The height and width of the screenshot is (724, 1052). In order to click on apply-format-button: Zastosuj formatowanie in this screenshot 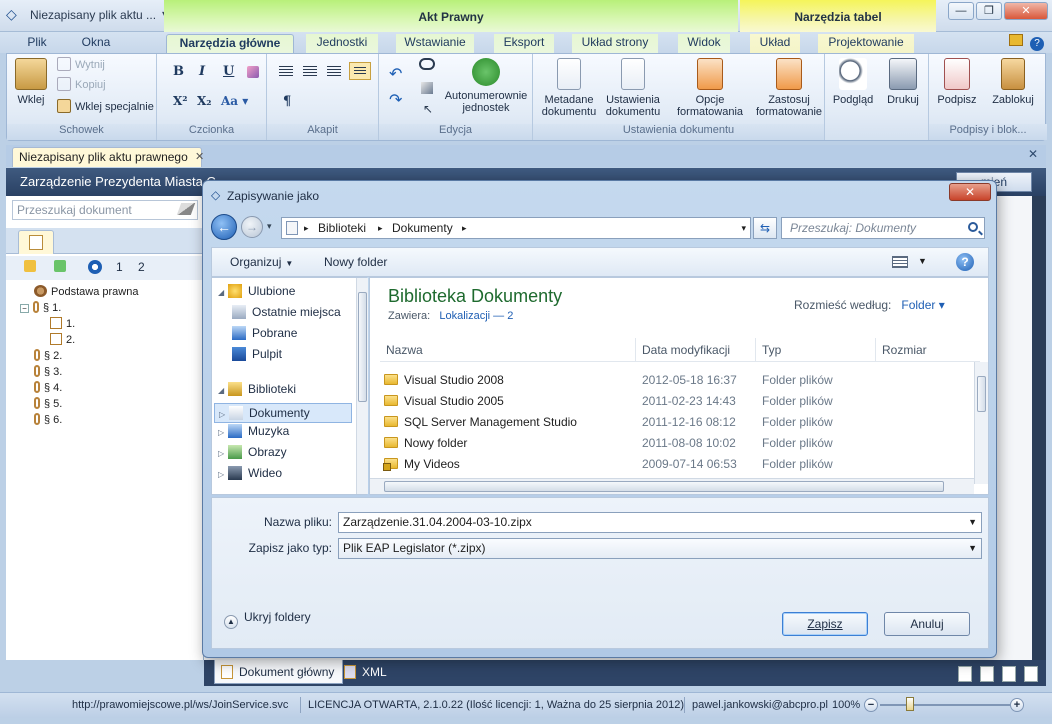, I will do `click(789, 88)`.